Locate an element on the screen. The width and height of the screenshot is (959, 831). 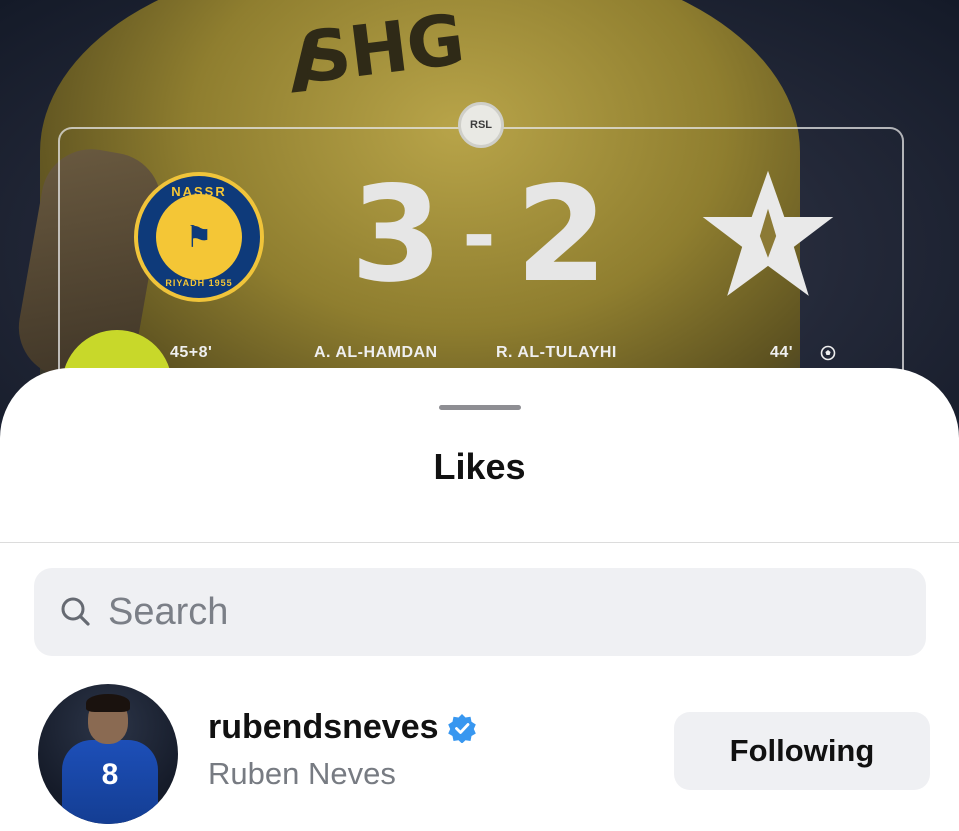
divider is located at coordinates (479, 542).